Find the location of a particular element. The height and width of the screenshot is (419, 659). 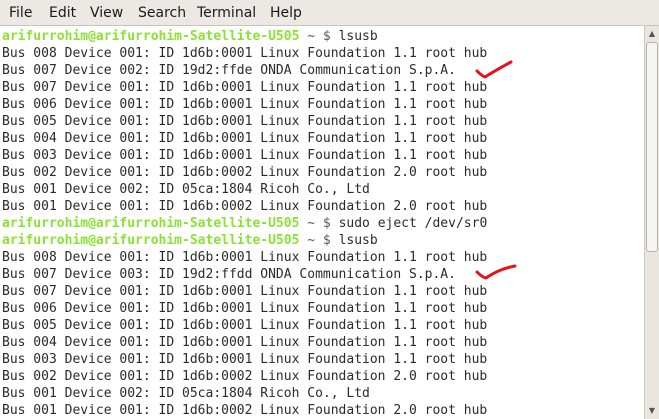

menu-search: Search is located at coordinates (162, 13).